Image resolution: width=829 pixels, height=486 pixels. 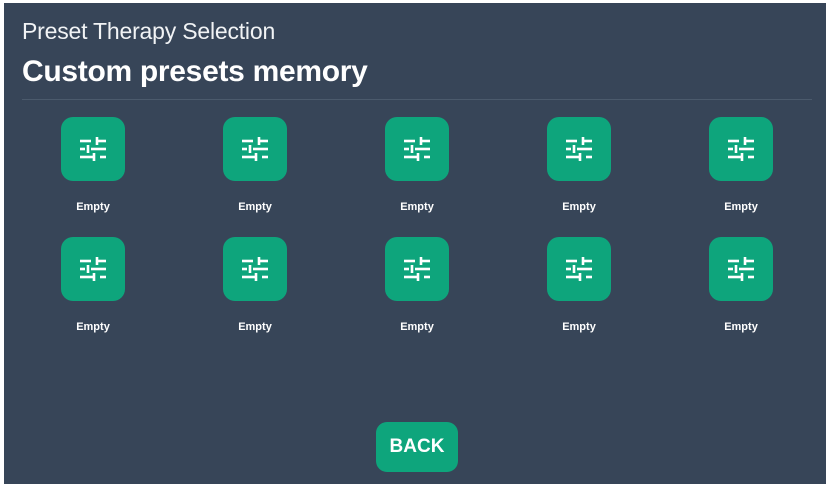 I want to click on back-button: BACK, so click(x=417, y=447).